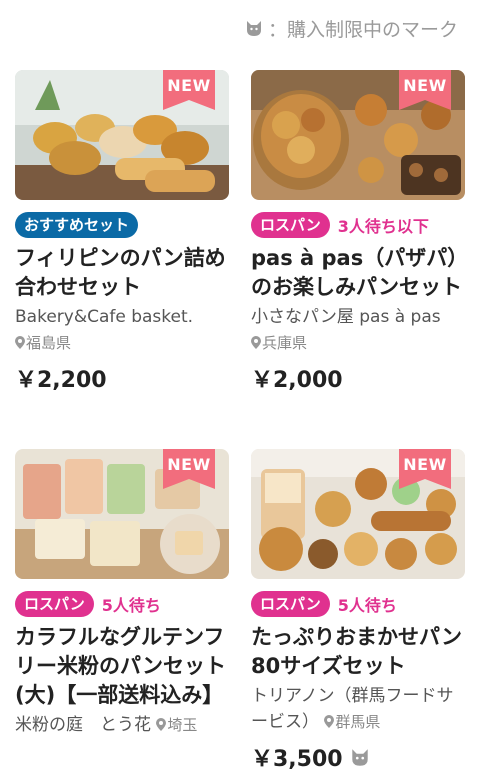 This screenshot has height=773, width=480. What do you see at coordinates (346, 317) in the screenshot?
I see `shop-name: 小さなパン屋 pas à pas` at bounding box center [346, 317].